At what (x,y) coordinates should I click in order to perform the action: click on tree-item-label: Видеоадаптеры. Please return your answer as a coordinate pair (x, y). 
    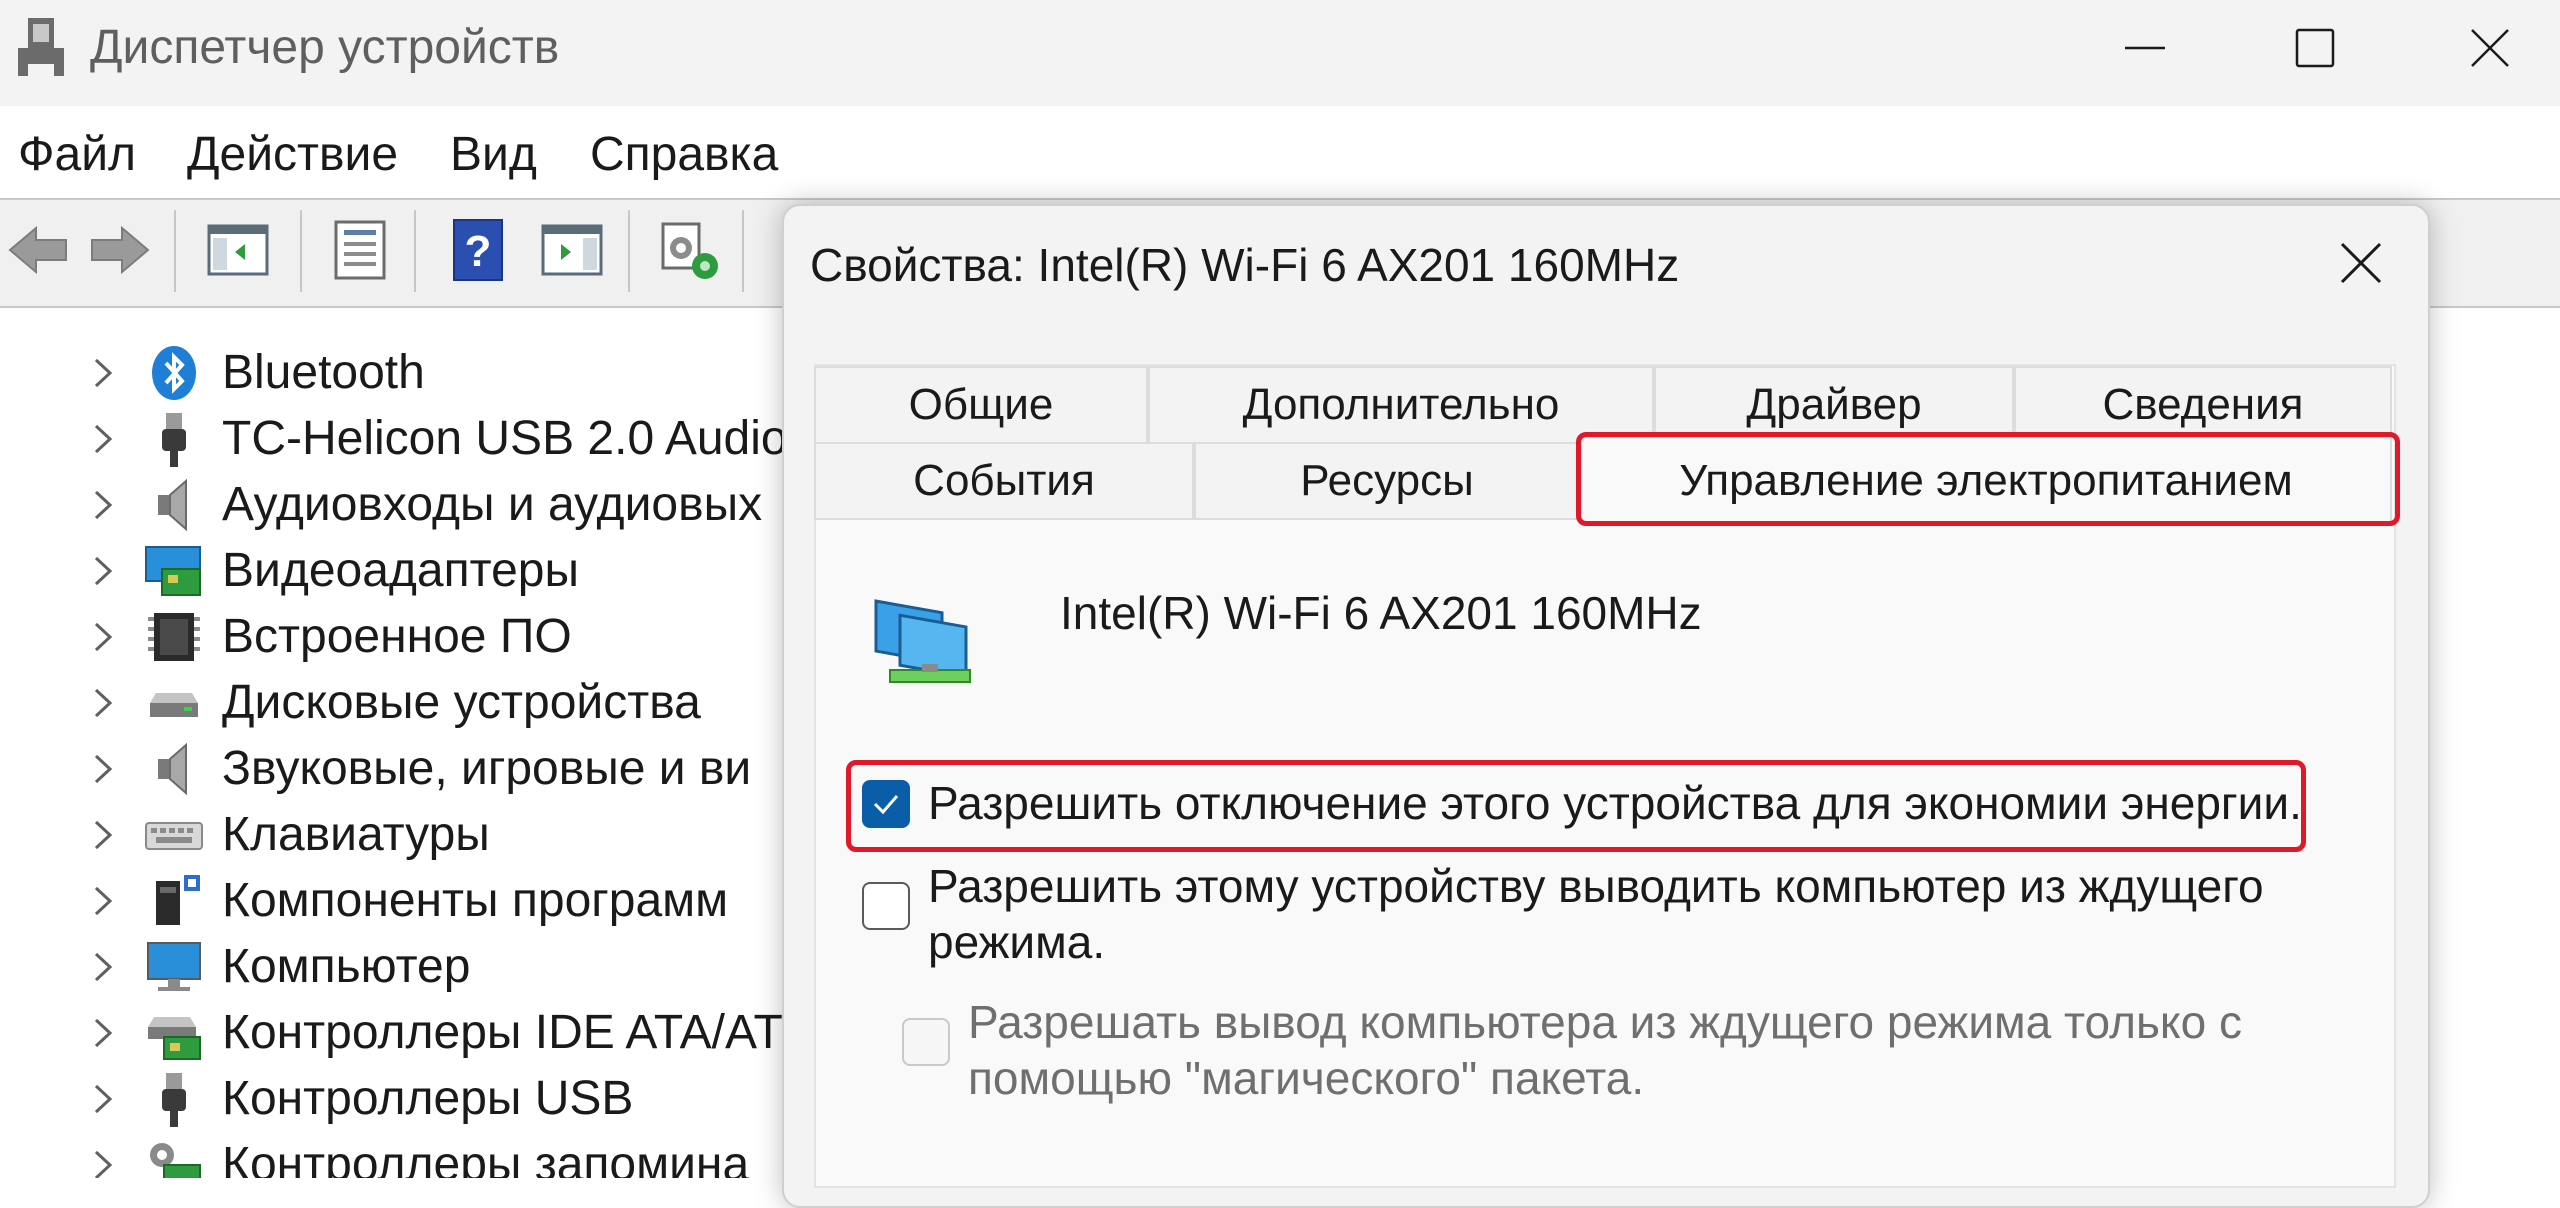
    Looking at the image, I should click on (400, 570).